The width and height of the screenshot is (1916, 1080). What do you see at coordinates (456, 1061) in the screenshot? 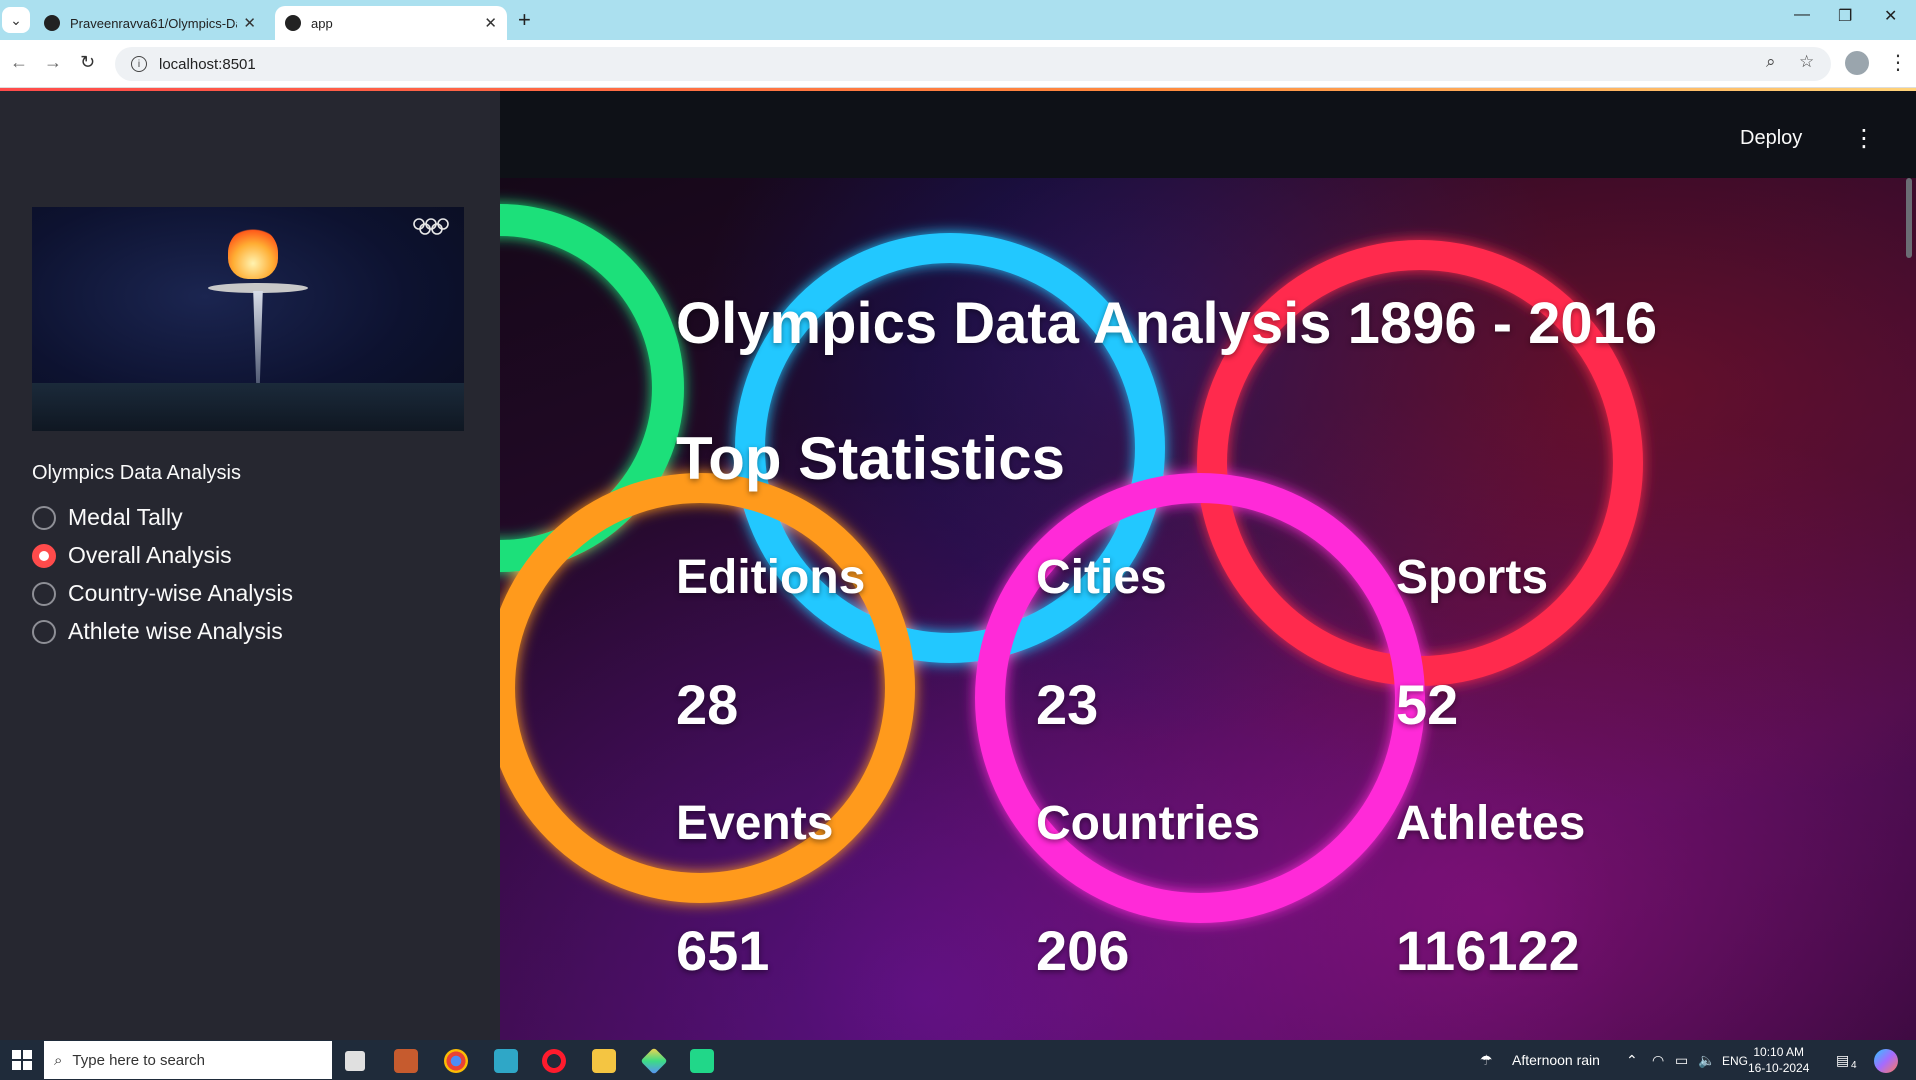
I see `chrome-app-icon` at bounding box center [456, 1061].